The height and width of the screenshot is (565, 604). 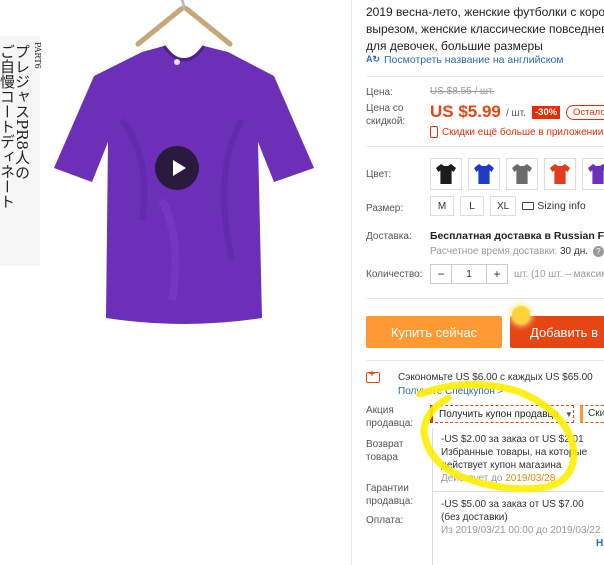 What do you see at coordinates (385, 208) in the screenshot?
I see `size-label: Размер:` at bounding box center [385, 208].